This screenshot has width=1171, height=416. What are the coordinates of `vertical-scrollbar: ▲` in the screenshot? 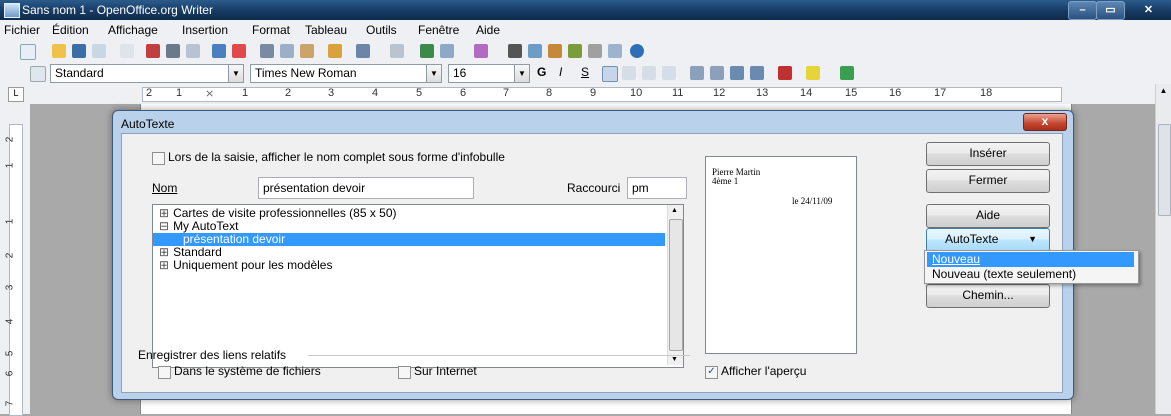 It's located at (1163, 249).